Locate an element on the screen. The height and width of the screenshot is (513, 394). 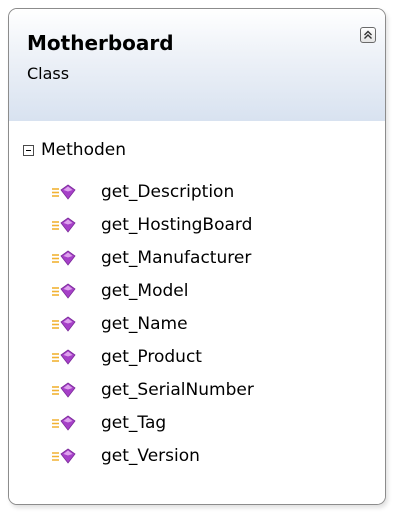
method-item: get_Version is located at coordinates (152, 455).